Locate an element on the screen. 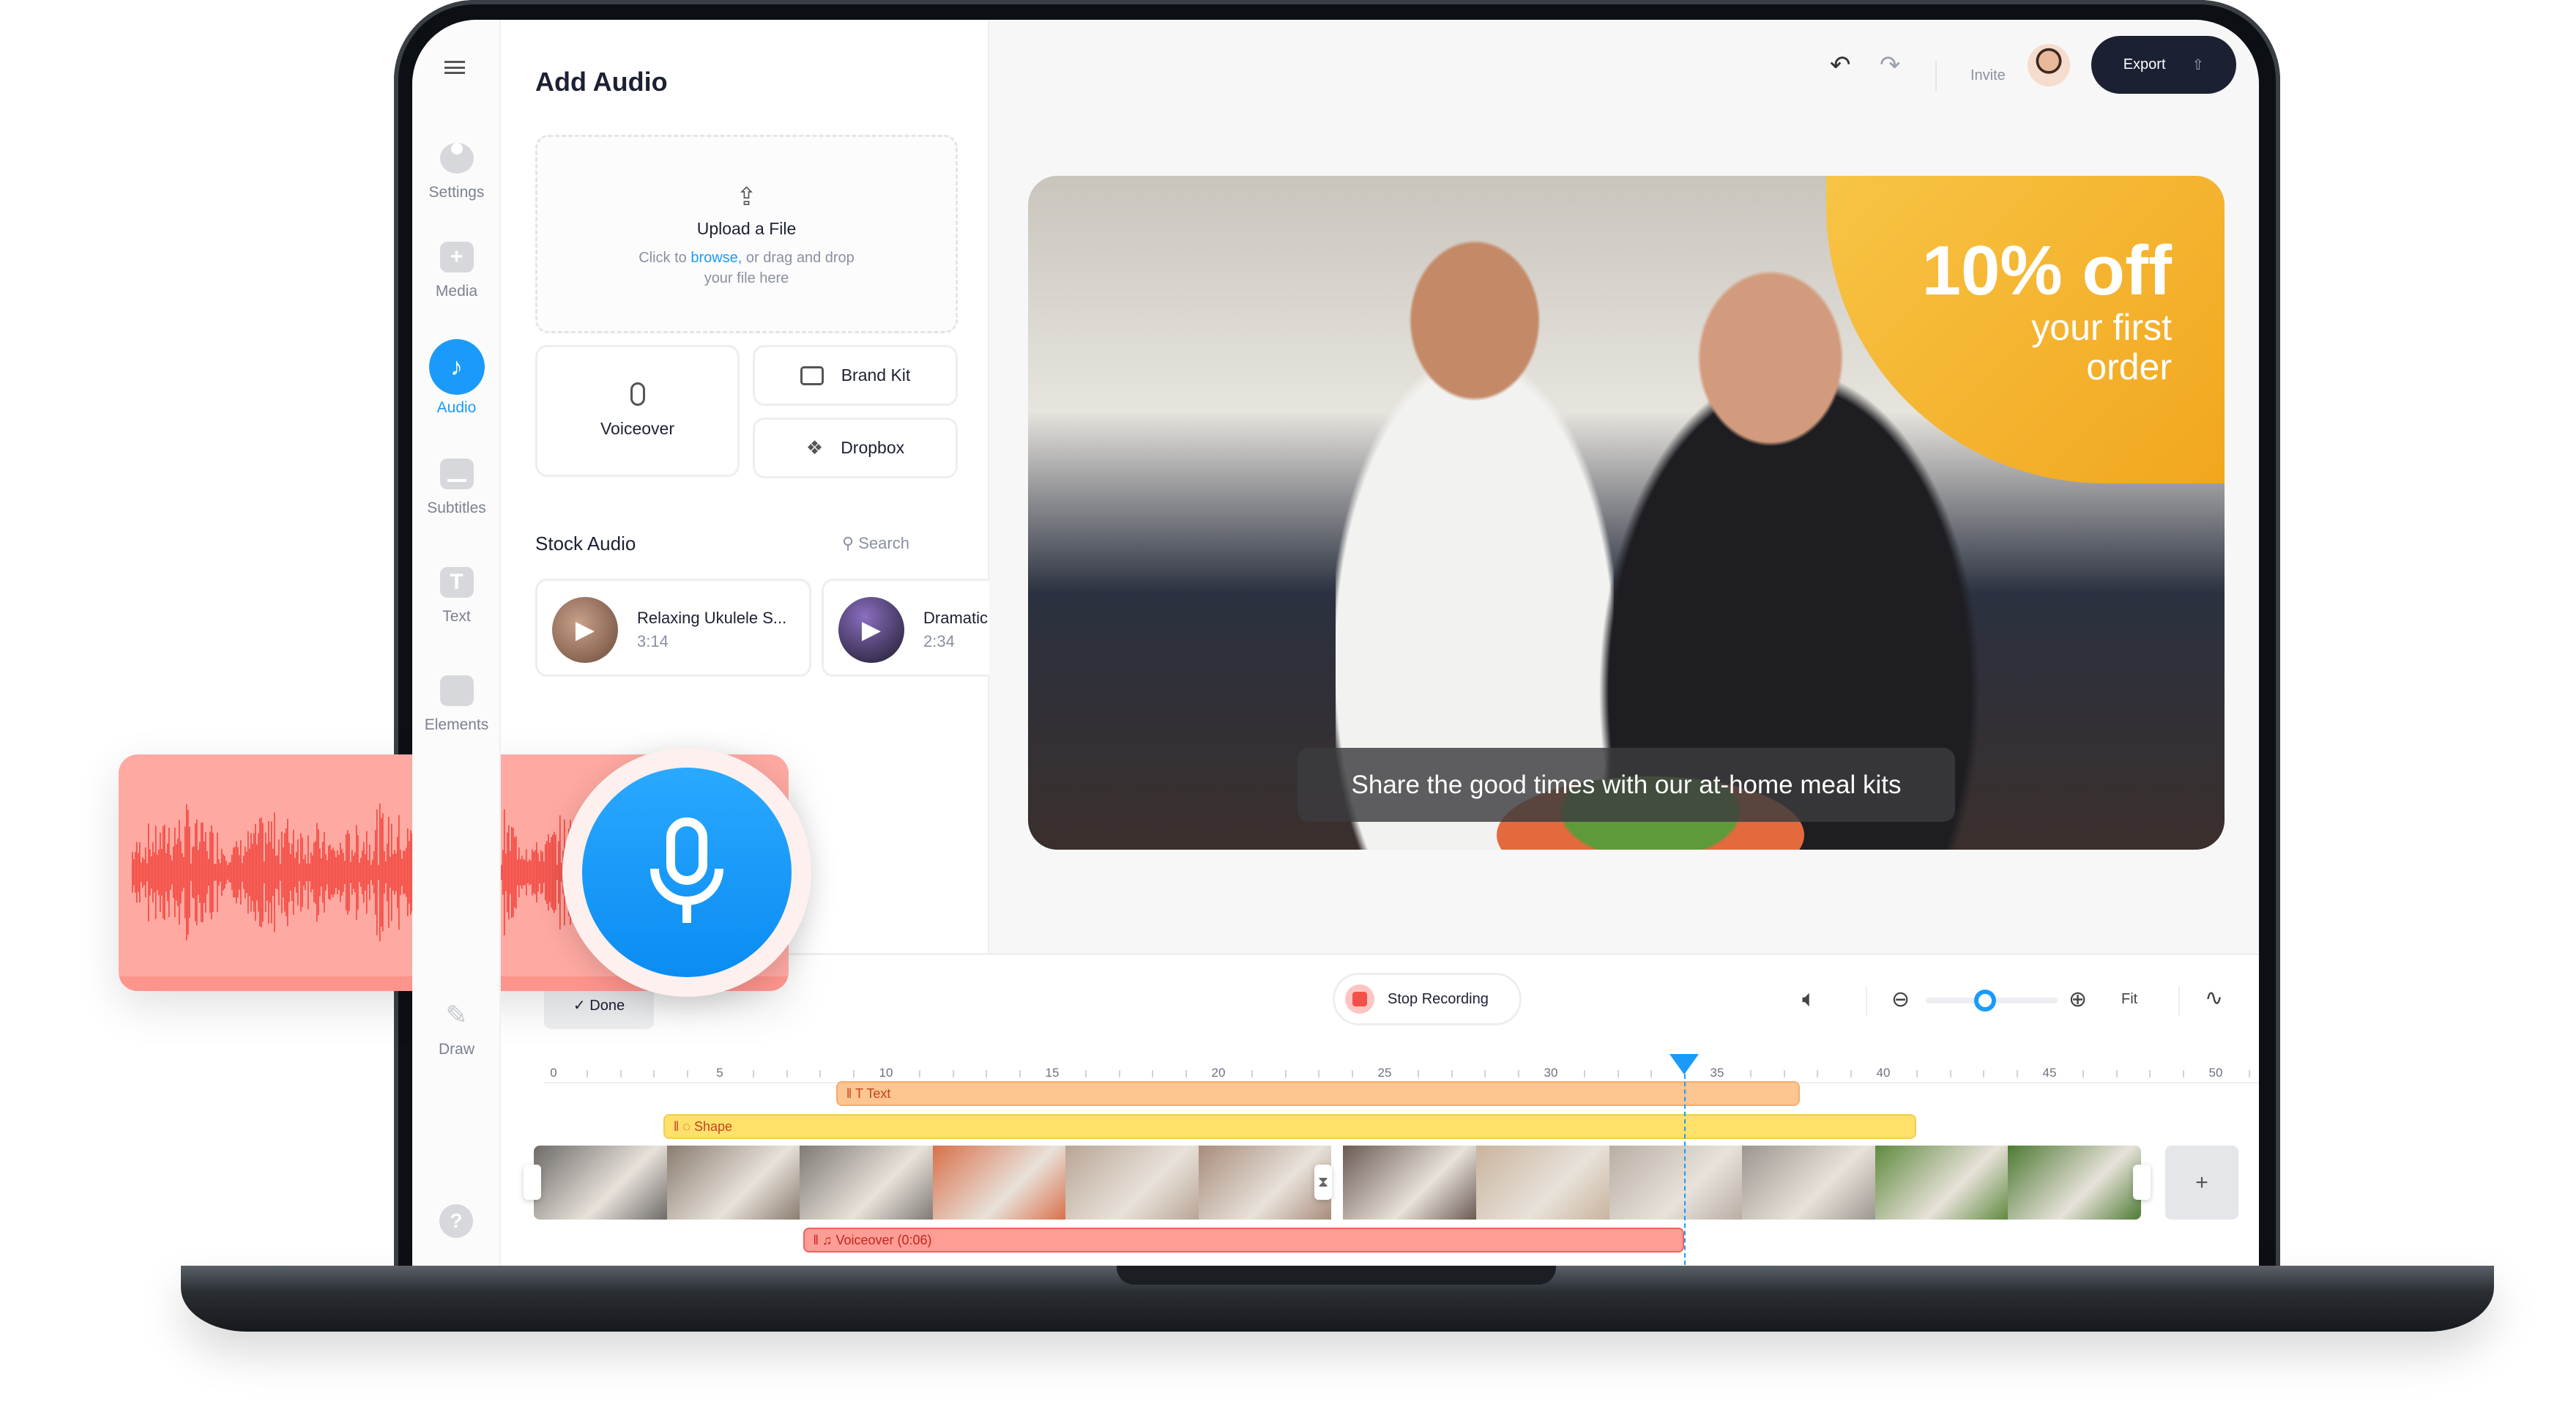 This screenshot has width=2576, height=1410. sidebar-item-settings: Settings is located at coordinates (456, 167).